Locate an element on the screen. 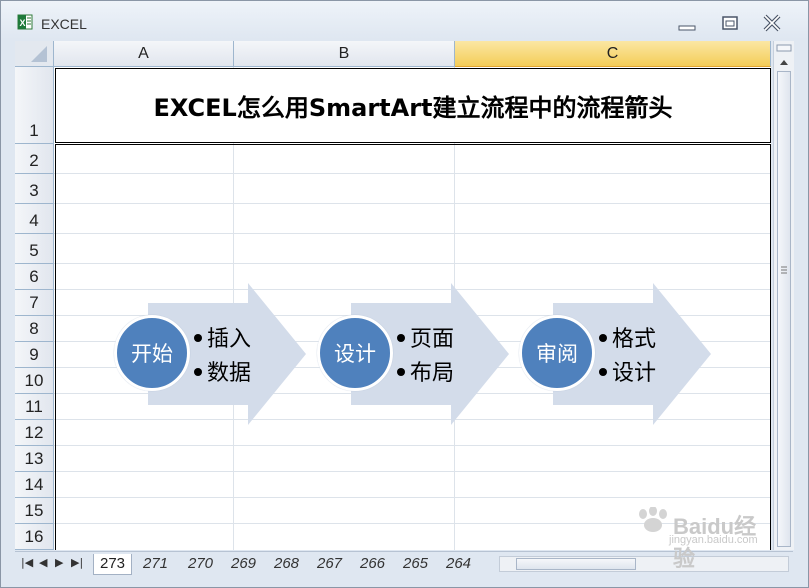  row-header-11: 11 is located at coordinates (34, 407).